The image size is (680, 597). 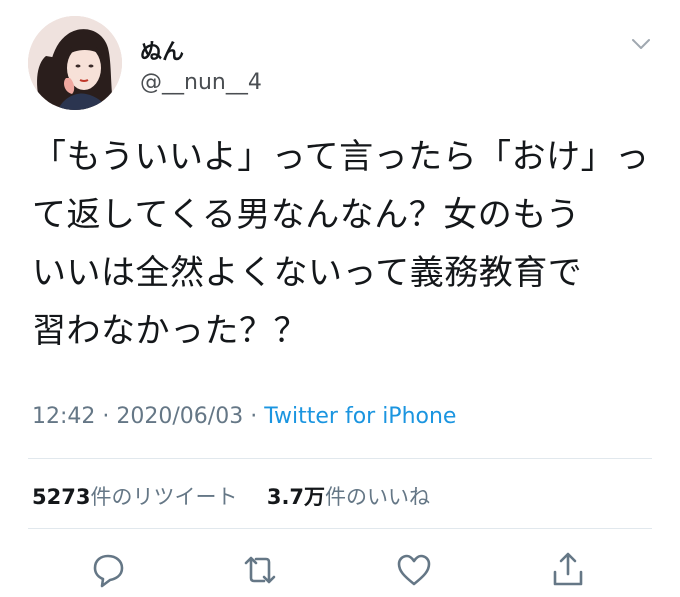 I want to click on likes-count: 3.7万, so click(x=296, y=497).